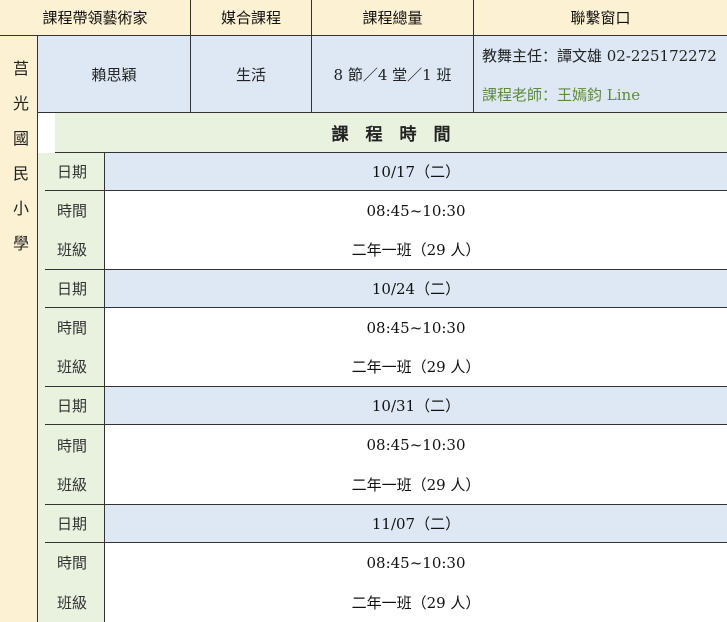 The width and height of the screenshot is (727, 622). I want to click on schedule-title-text: 課 程 時 間, so click(391, 135).